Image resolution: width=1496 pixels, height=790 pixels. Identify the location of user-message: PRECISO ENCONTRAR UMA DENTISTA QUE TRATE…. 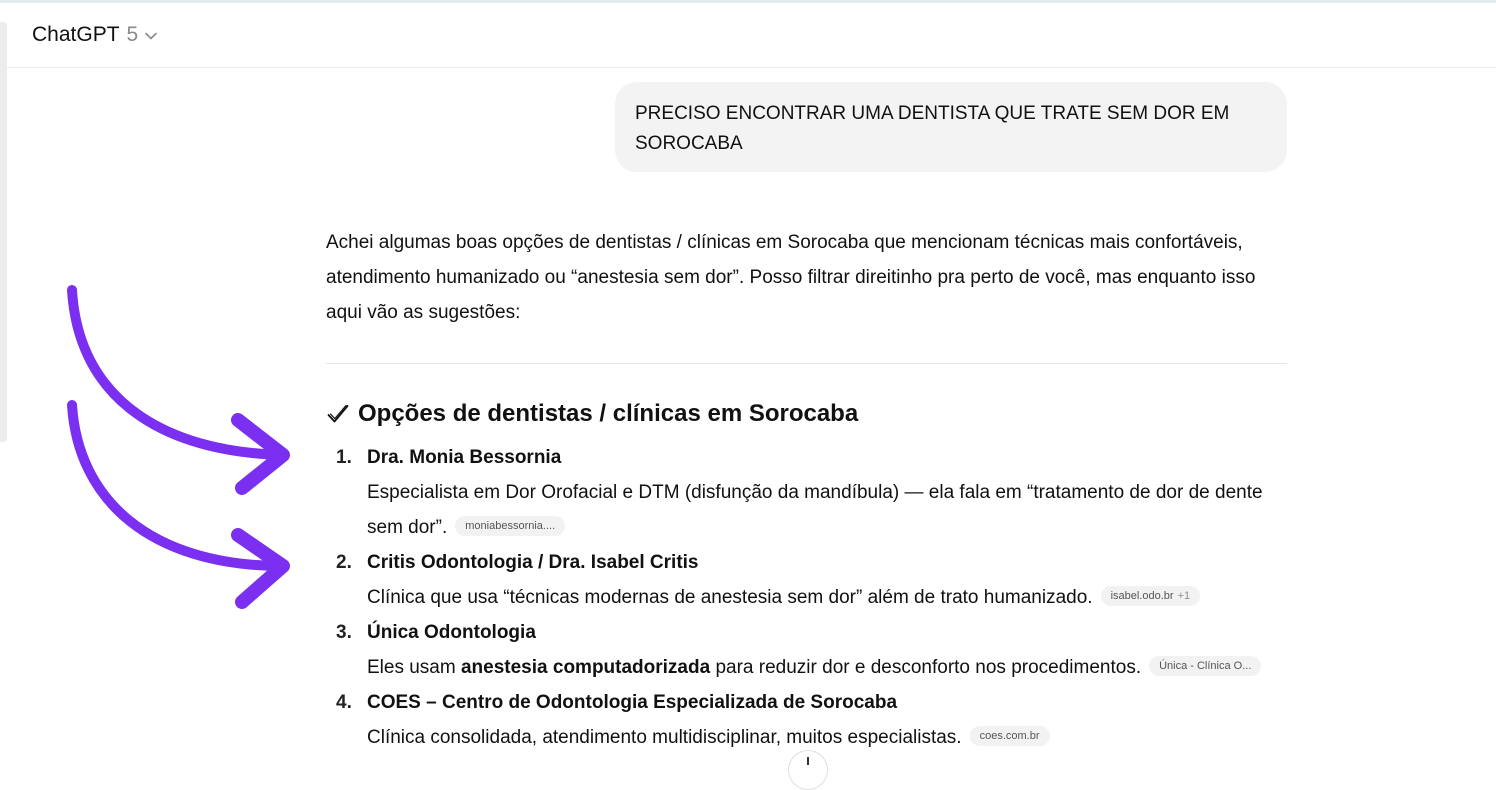
(951, 127).